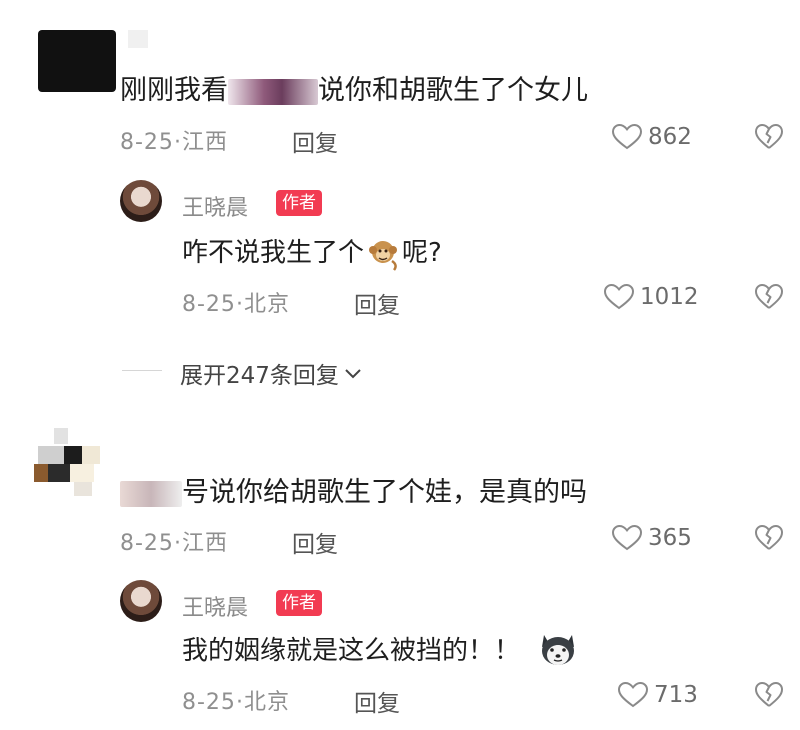 This screenshot has width=800, height=730. I want to click on comment-text: 号说你给胡歌生了个娃，是真的吗, so click(353, 489).